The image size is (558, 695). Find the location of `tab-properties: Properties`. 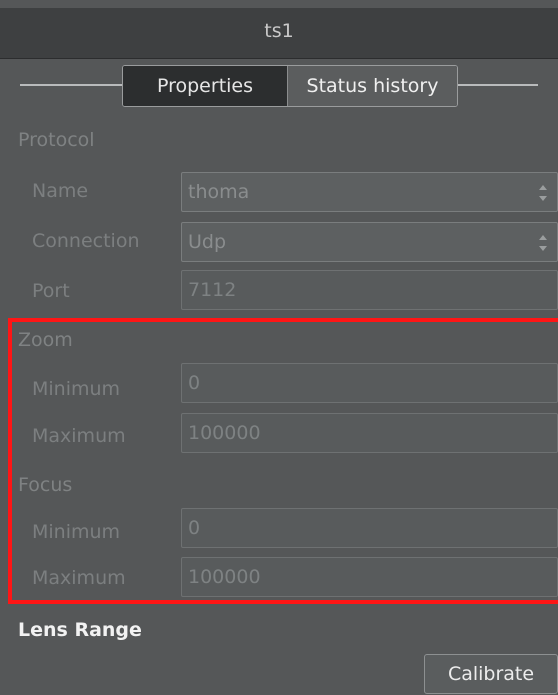

tab-properties: Properties is located at coordinates (205, 86).